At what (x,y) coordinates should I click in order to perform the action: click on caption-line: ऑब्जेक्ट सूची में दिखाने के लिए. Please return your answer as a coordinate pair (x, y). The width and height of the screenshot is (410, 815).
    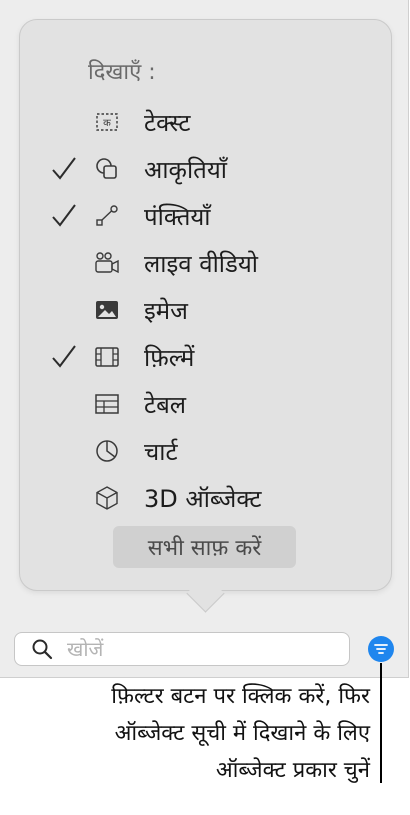
    Looking at the image, I should click on (242, 733).